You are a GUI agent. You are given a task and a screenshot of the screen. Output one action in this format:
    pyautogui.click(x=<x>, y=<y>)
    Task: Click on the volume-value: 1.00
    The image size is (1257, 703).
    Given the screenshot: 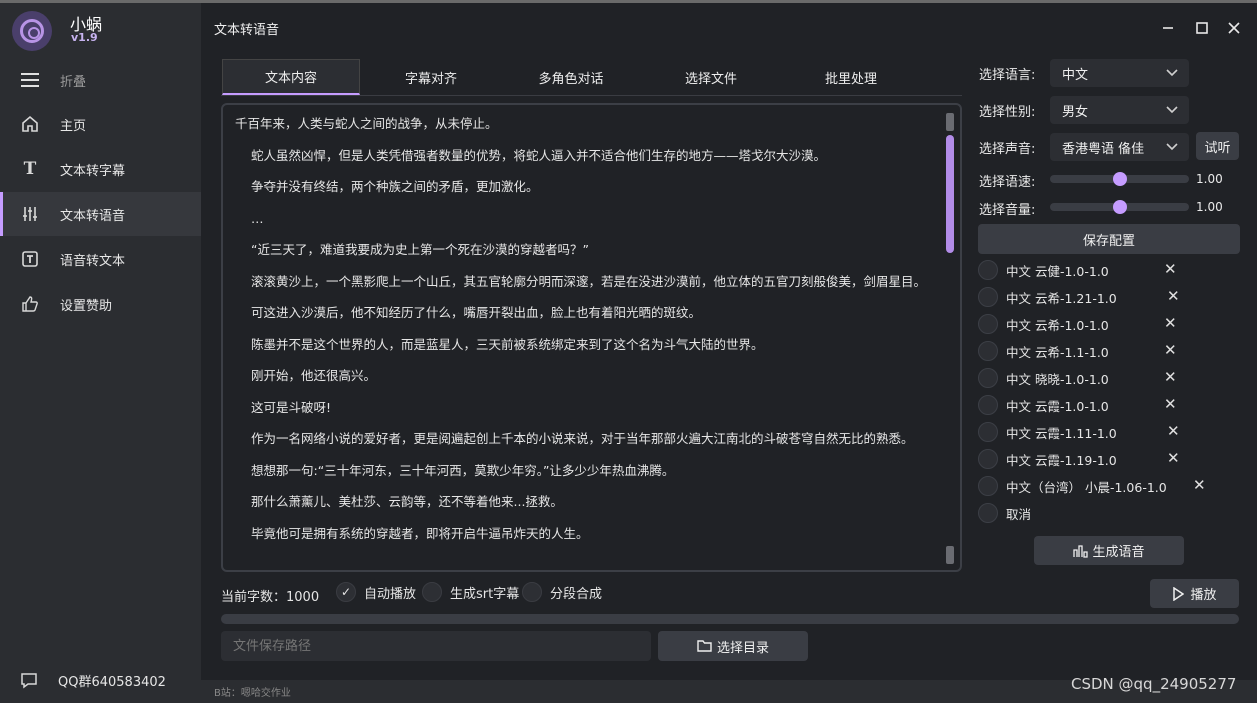 What is the action you would take?
    pyautogui.click(x=1209, y=207)
    